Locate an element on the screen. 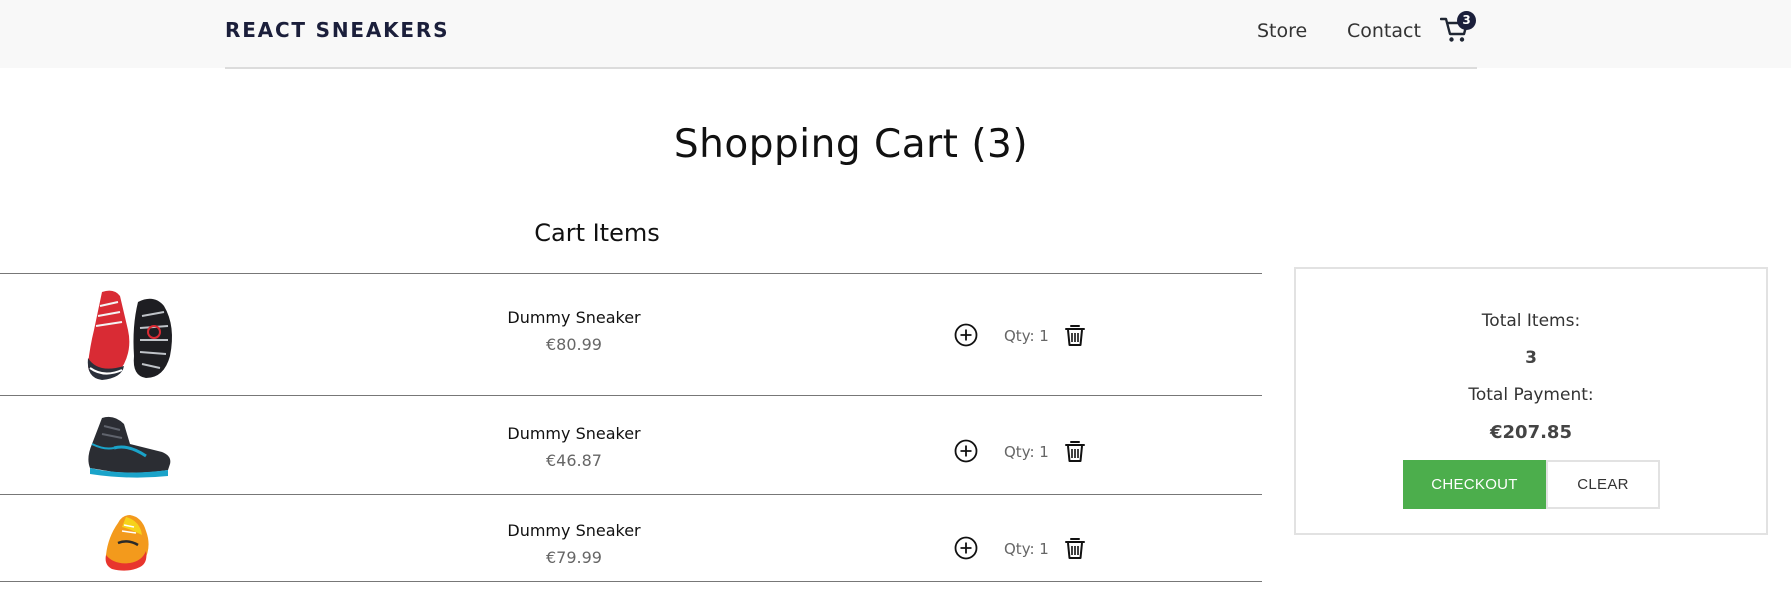 The height and width of the screenshot is (612, 1791). item-price: €79.99 is located at coordinates (574, 557).